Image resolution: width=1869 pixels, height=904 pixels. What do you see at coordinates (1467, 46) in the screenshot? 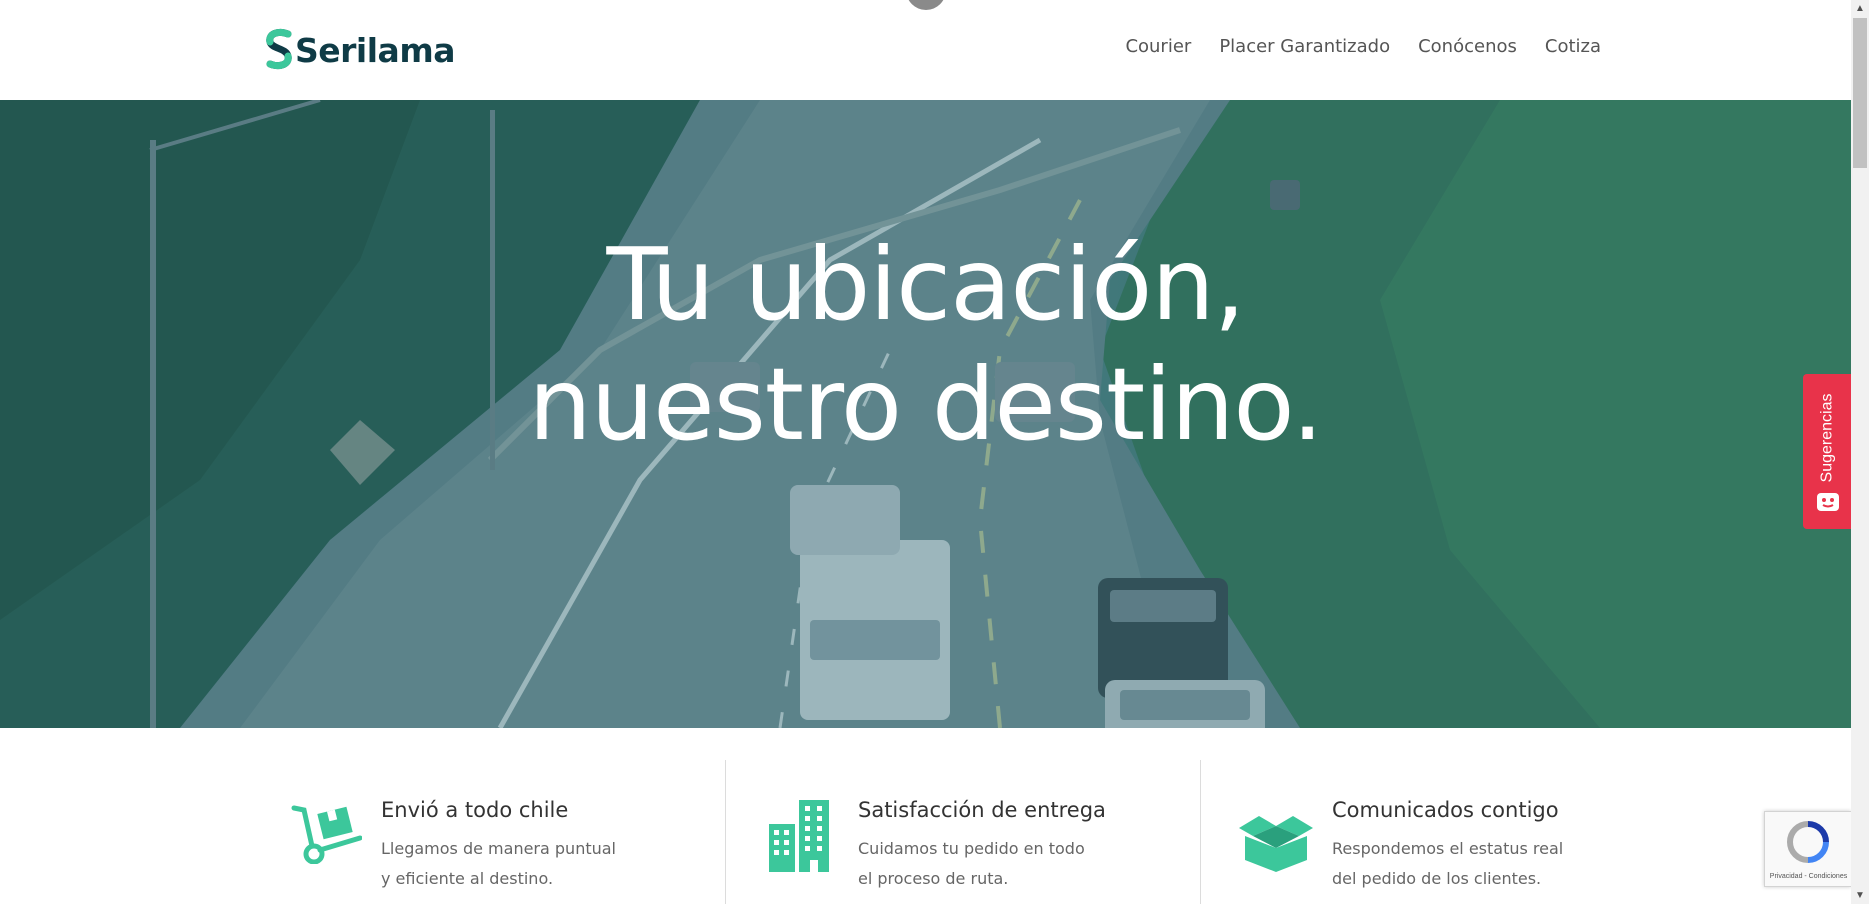
I see `nav-conocenos: Conócenos` at bounding box center [1467, 46].